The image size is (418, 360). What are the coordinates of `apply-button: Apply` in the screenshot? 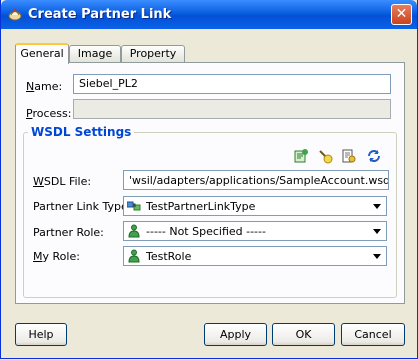 It's located at (235, 334).